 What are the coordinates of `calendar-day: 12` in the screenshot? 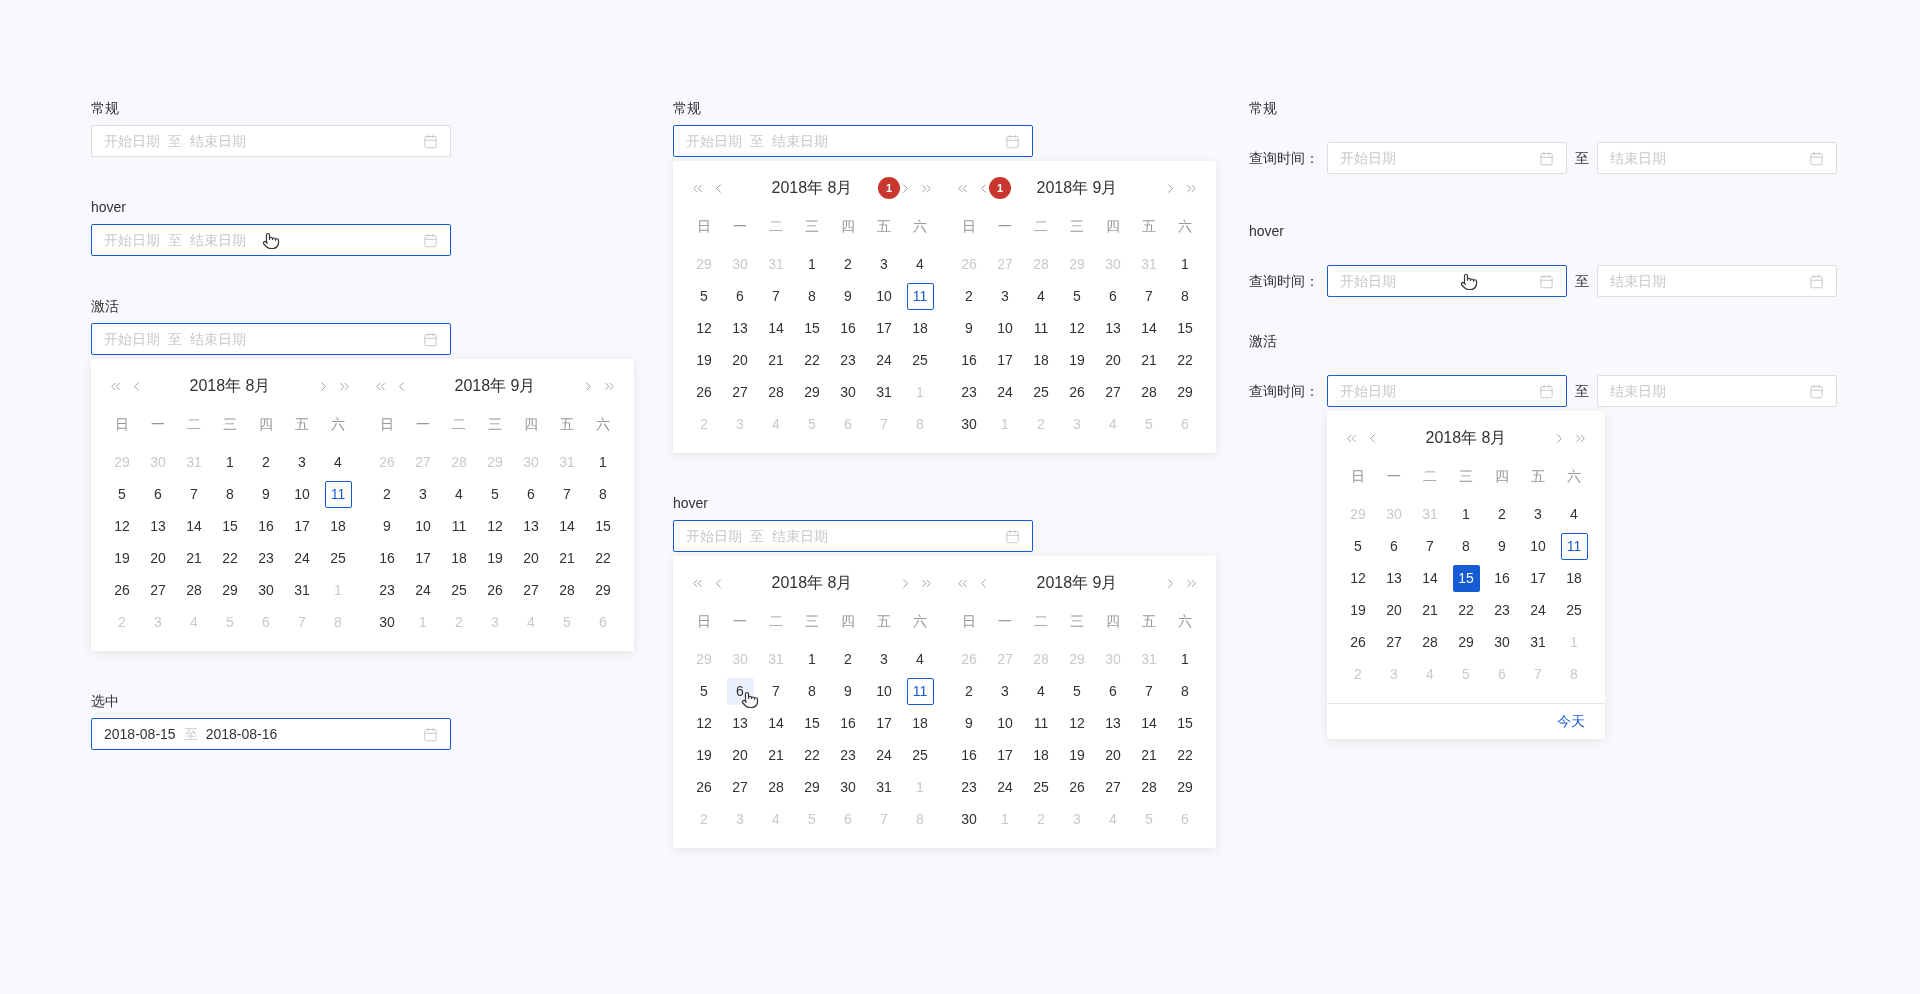 It's located at (1077, 723).